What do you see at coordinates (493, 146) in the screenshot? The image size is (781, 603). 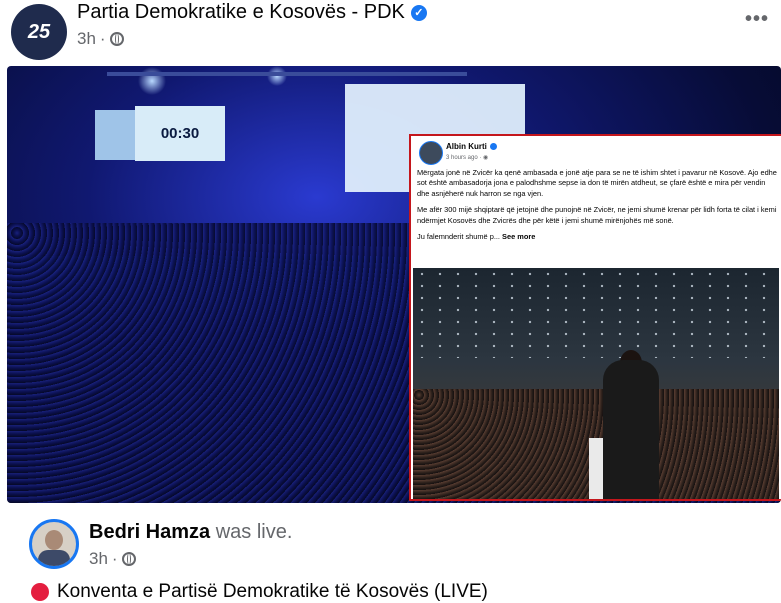 I see `inset-verified-icon` at bounding box center [493, 146].